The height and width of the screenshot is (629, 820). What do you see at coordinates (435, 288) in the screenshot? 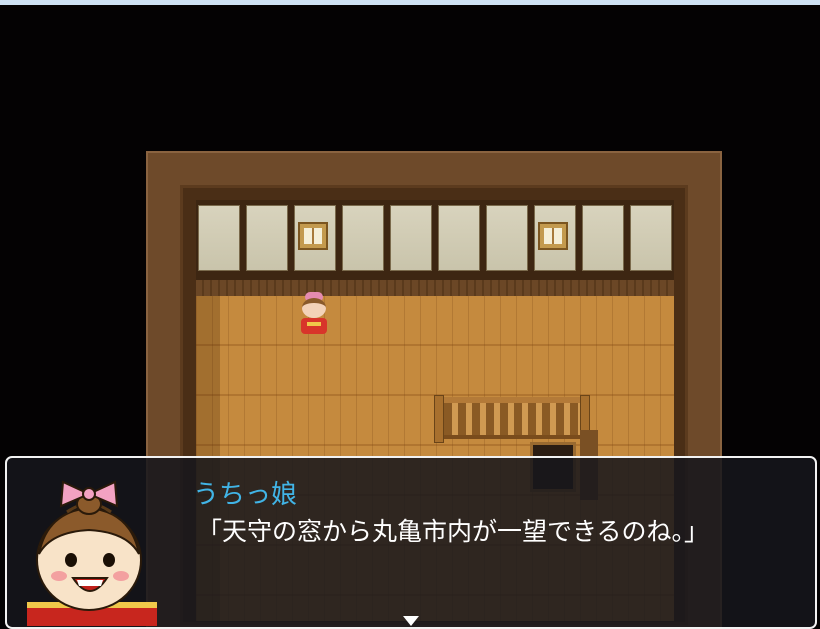
I see `wall-baseboard` at bounding box center [435, 288].